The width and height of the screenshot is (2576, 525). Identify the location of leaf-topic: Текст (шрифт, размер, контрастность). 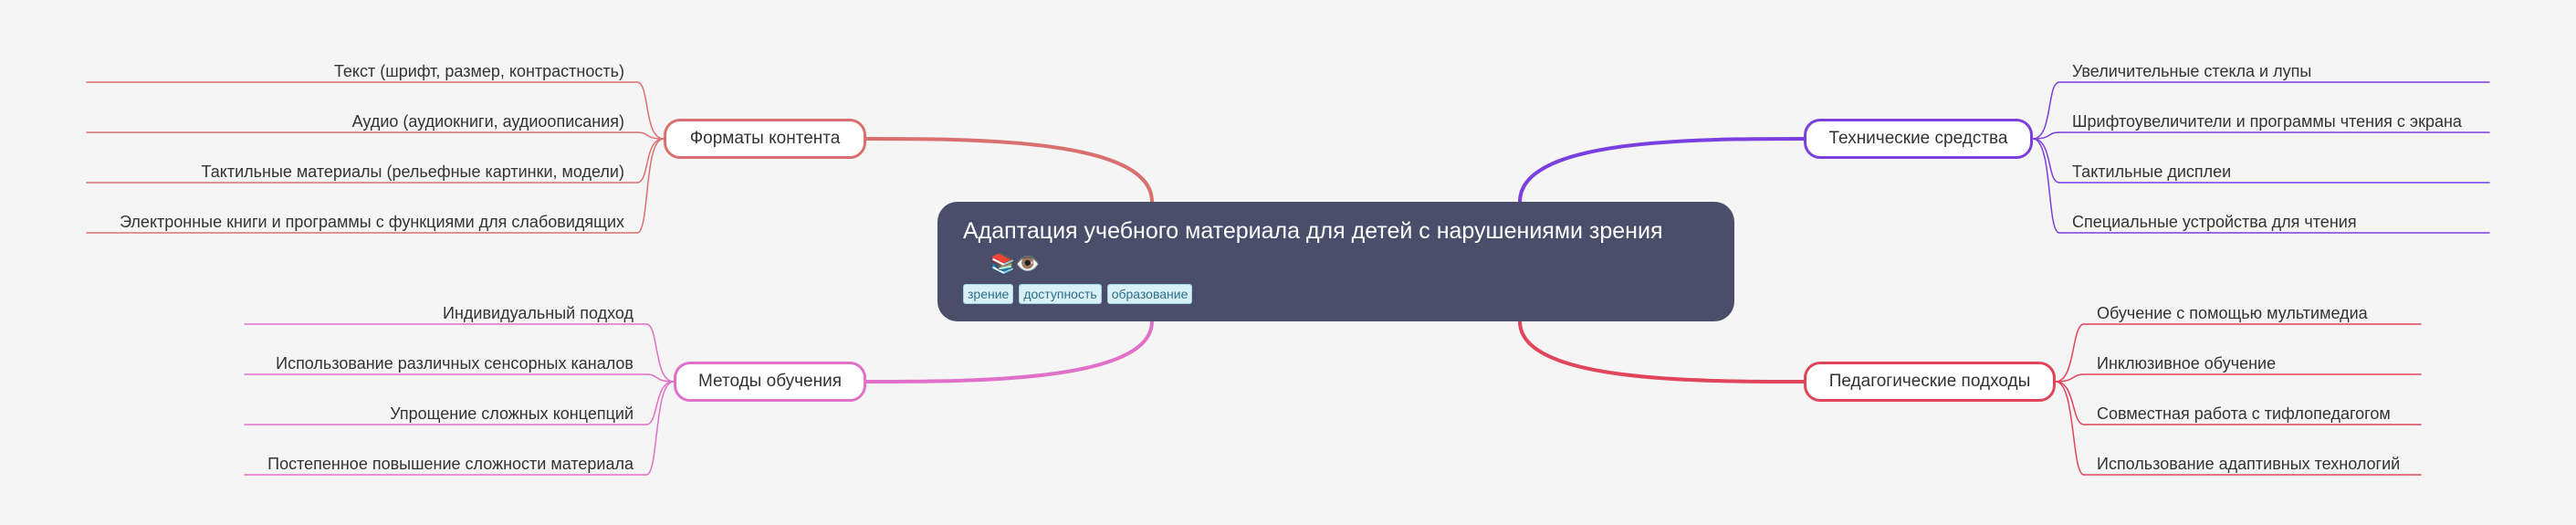
(479, 71).